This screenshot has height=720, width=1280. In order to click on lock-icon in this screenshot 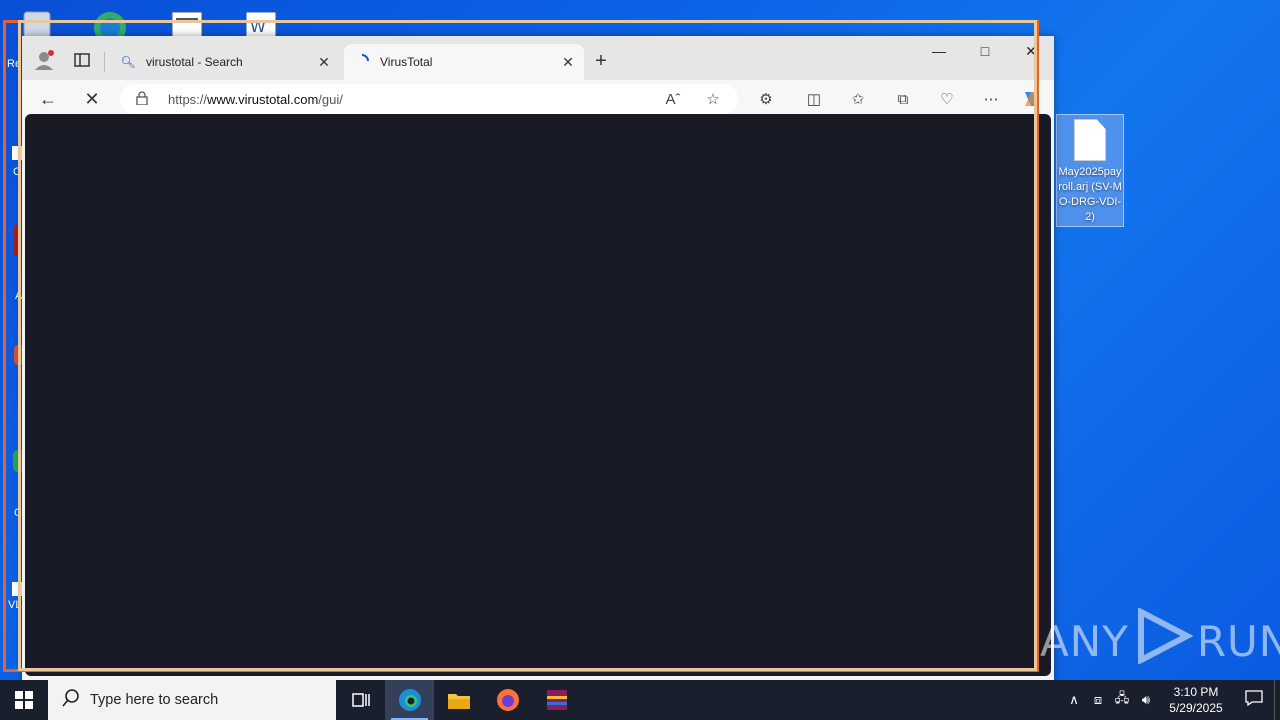, I will do `click(145, 99)`.